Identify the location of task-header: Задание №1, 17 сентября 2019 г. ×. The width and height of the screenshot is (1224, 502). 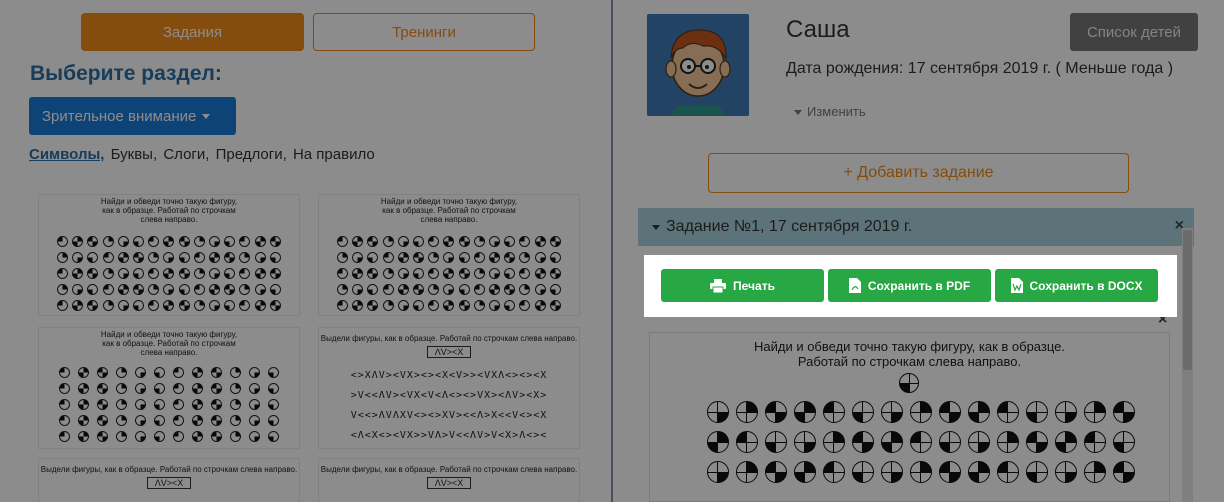
(916, 227).